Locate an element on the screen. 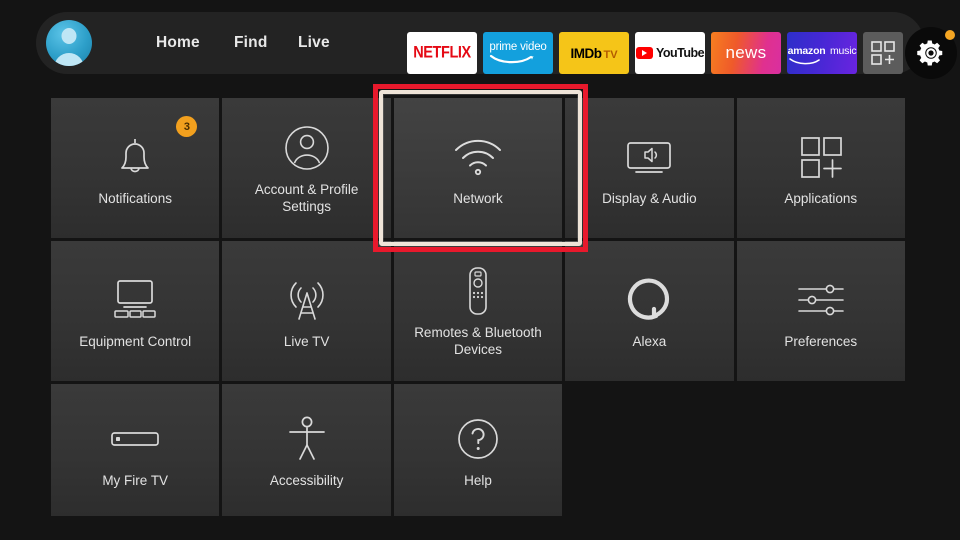 This screenshot has height=540, width=960. gear-icon is located at coordinates (931, 53).